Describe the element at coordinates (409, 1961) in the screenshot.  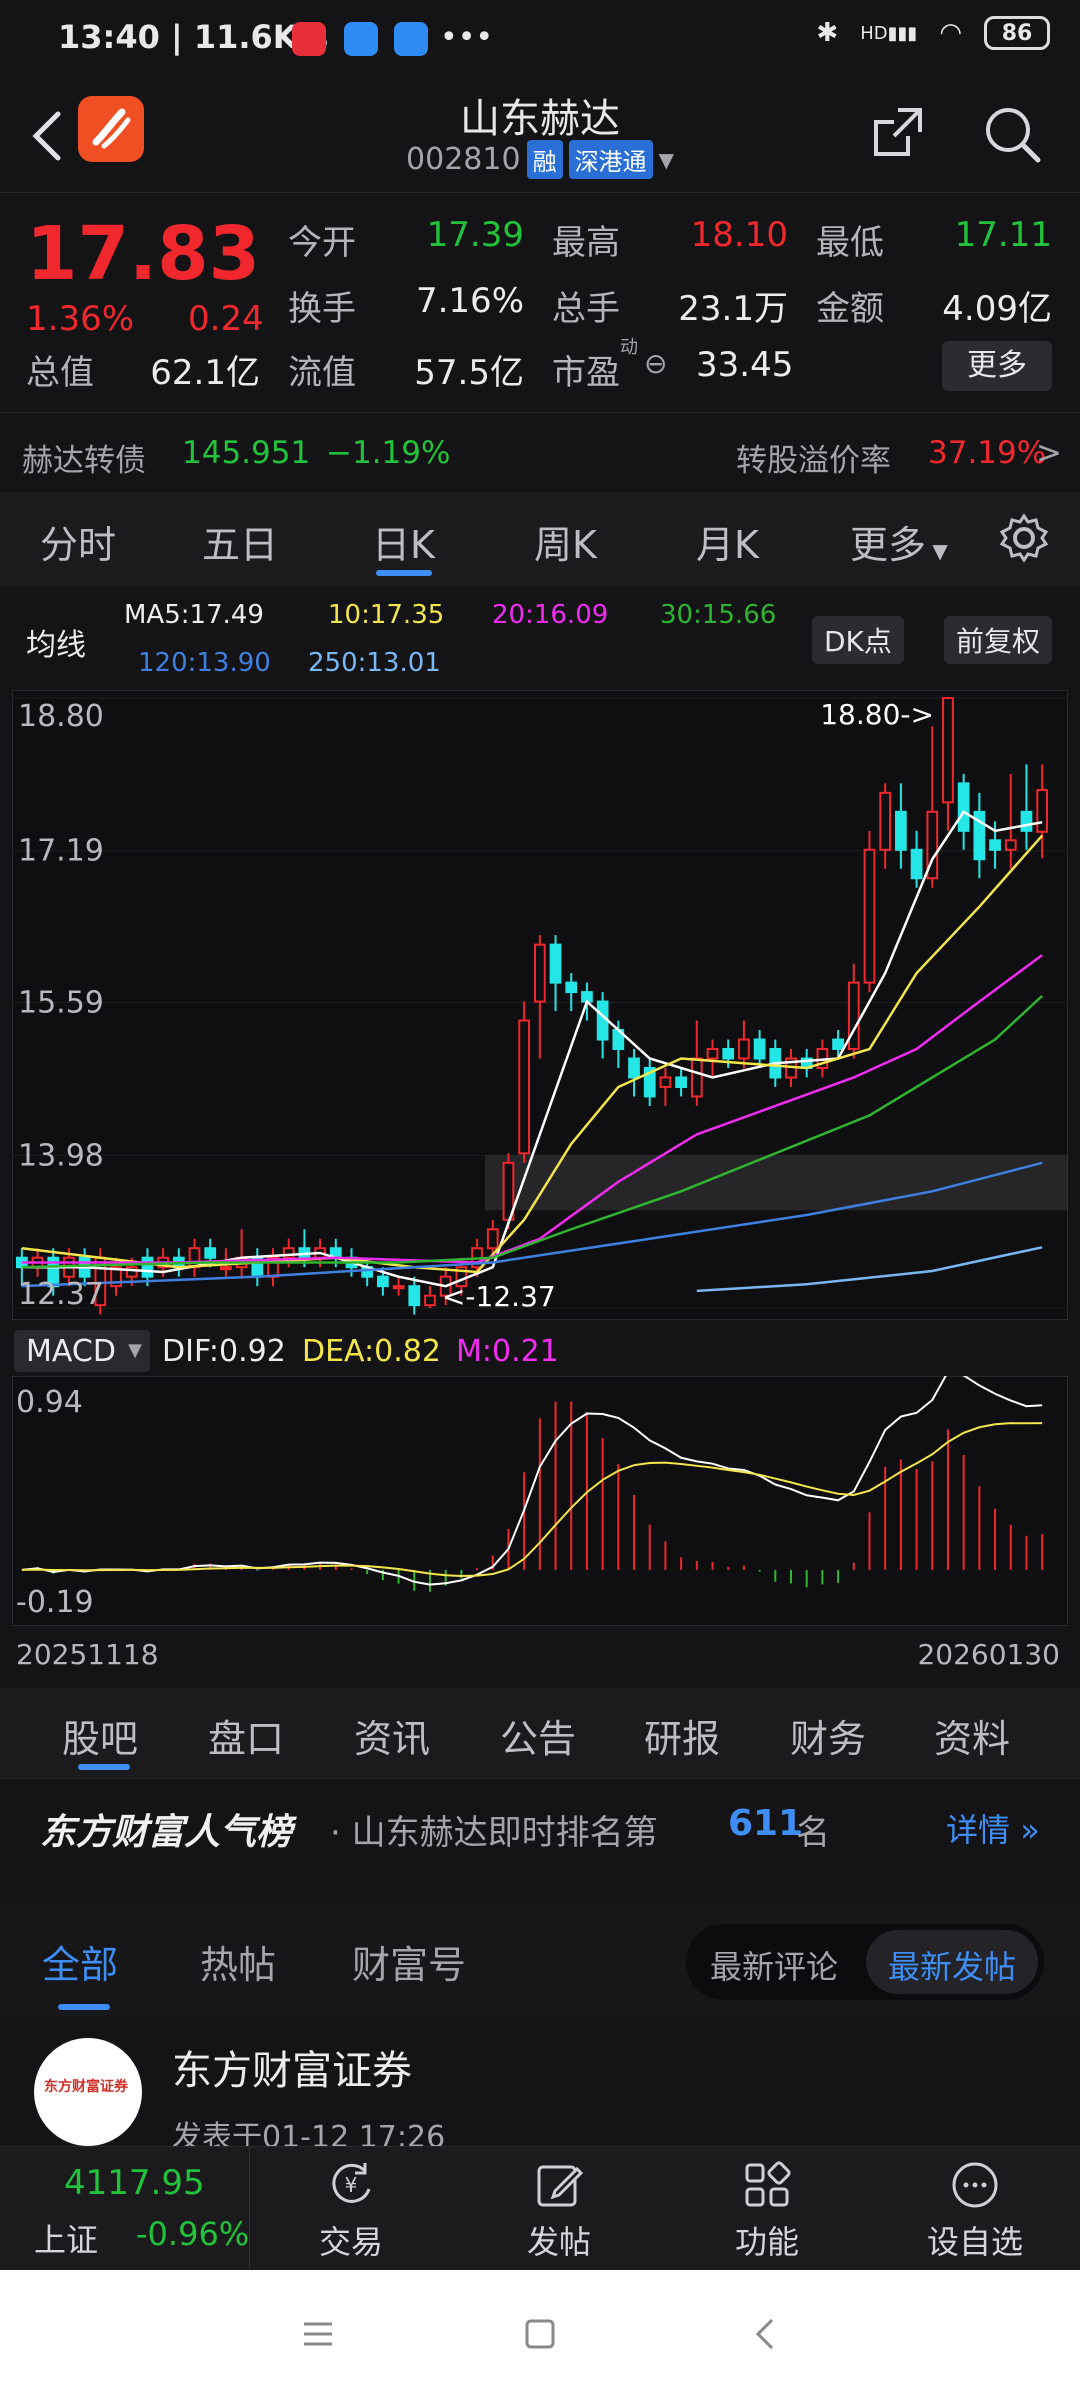
I see `post-tab-caifuhao: 财富号` at that location.